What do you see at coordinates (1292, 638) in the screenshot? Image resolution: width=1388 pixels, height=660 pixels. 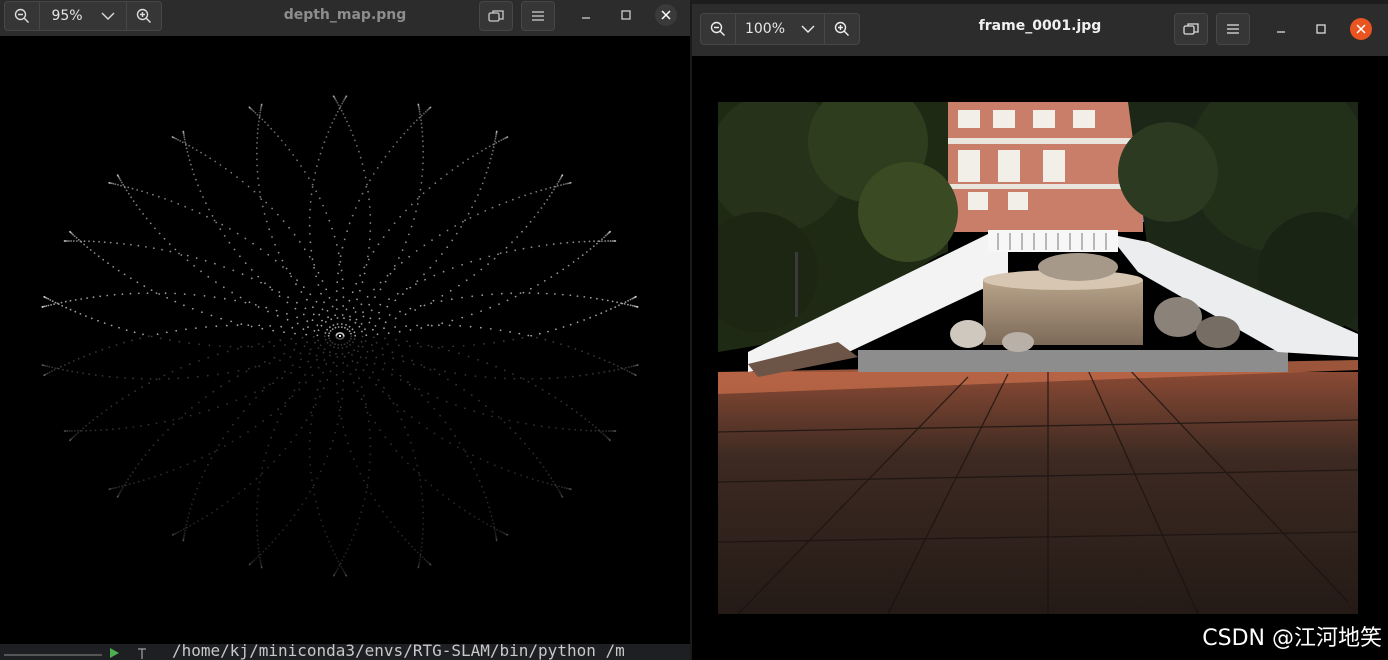 I see `csdn-watermark: CSDN @江河地笑` at bounding box center [1292, 638].